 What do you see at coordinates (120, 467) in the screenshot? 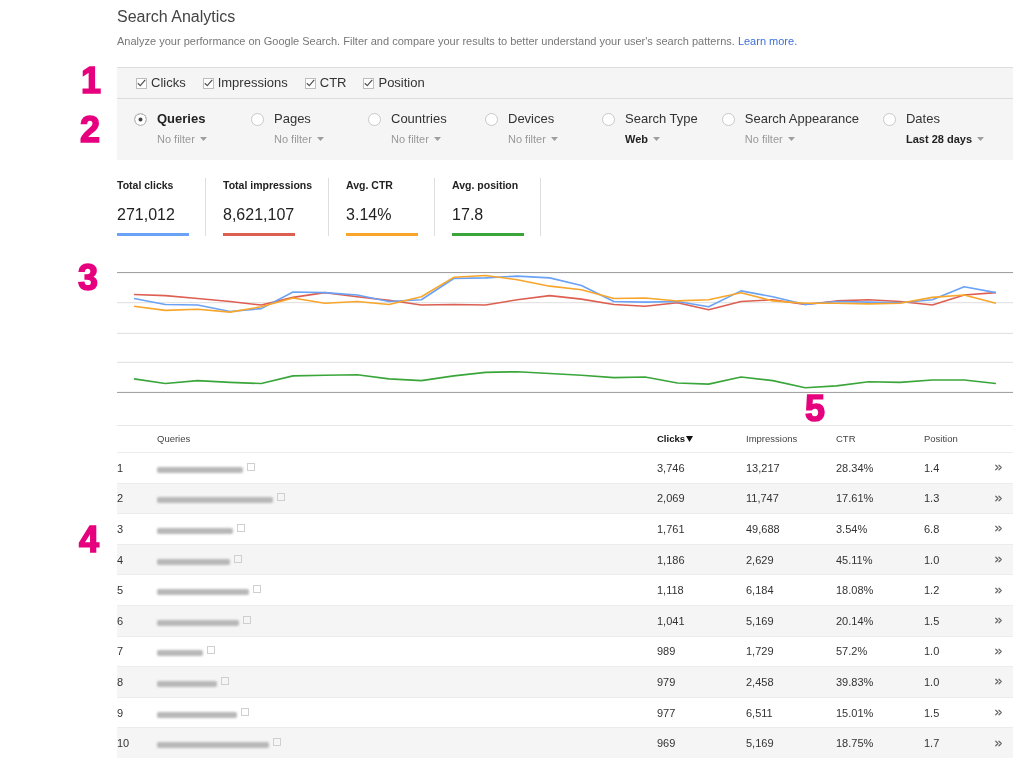
I see `row-number: 1` at bounding box center [120, 467].